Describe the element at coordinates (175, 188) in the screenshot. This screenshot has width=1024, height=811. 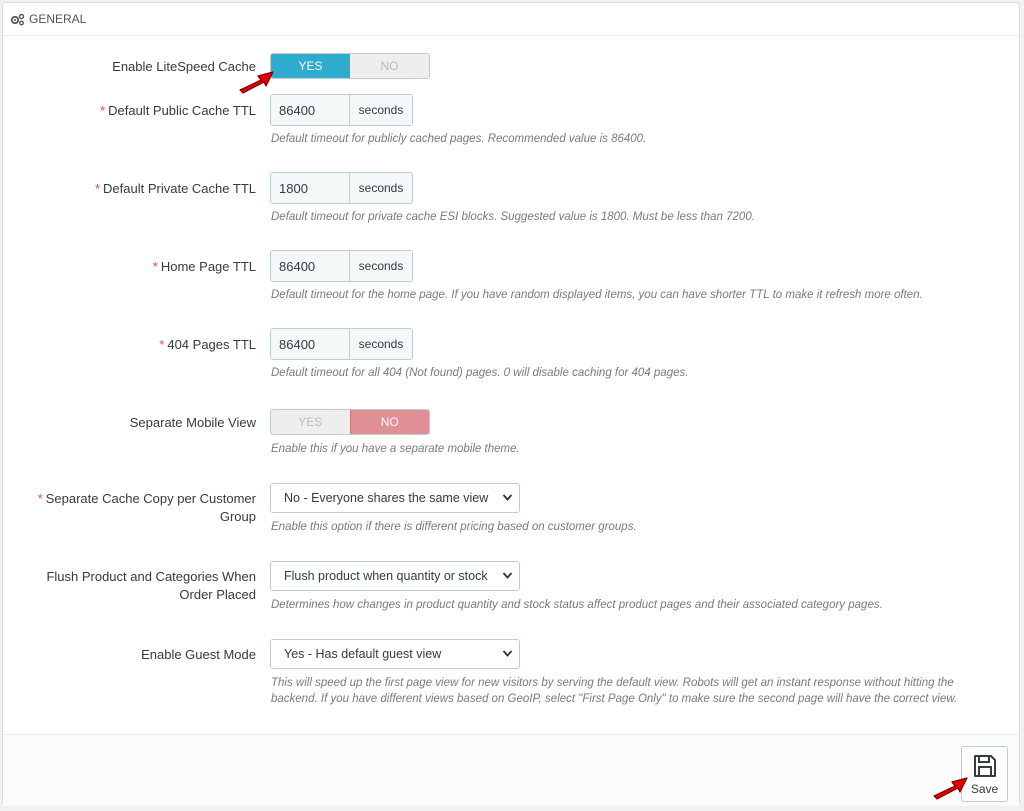
I see `private-ttl-label: * Default Private Cache TTL` at that location.